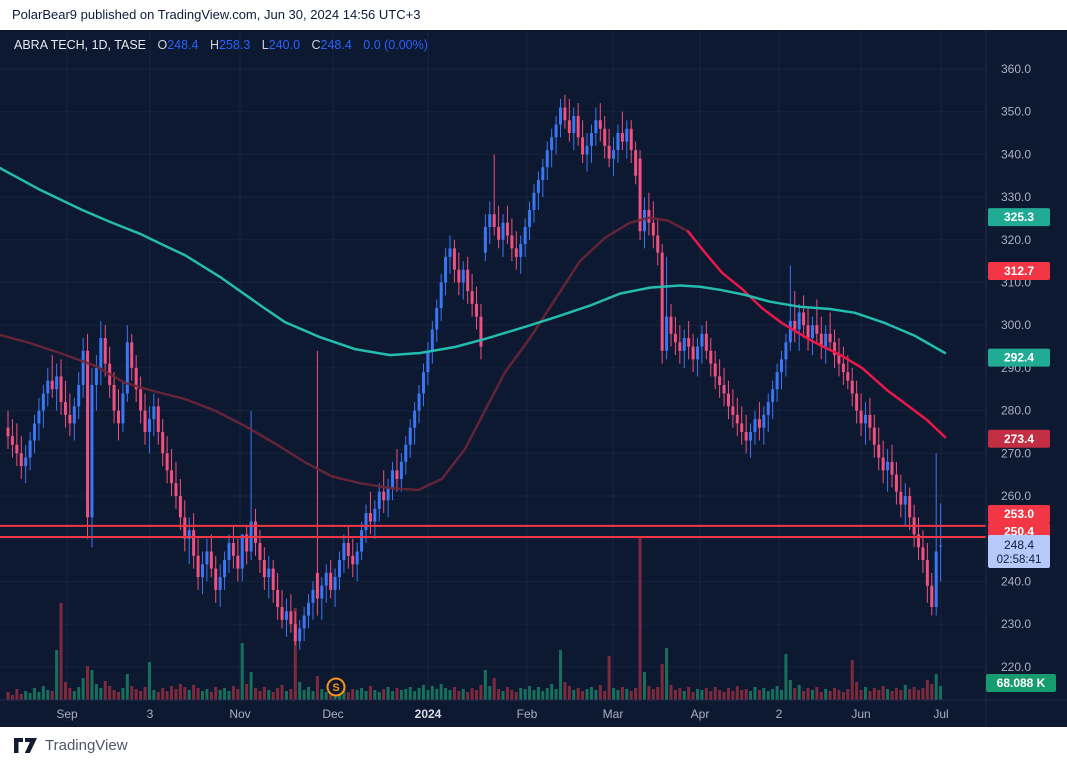  What do you see at coordinates (70, 745) in the screenshot?
I see `tradingview-brand: TradingView` at bounding box center [70, 745].